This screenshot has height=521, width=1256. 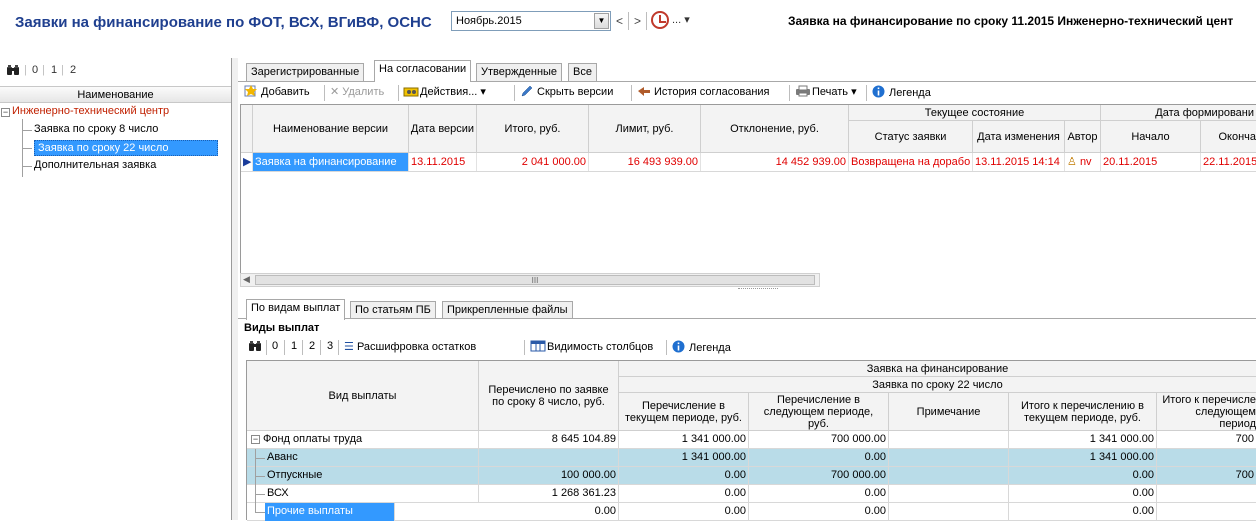 What do you see at coordinates (601, 21) in the screenshot?
I see `chevron-down-icon: ▼` at bounding box center [601, 21].